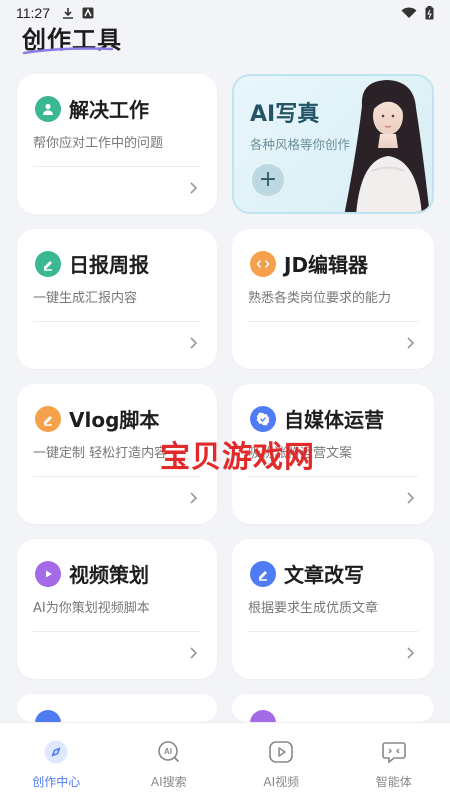  Describe the element at coordinates (300, 144) in the screenshot. I see `ai-card-subtitle: 各种风格等你创作` at that location.